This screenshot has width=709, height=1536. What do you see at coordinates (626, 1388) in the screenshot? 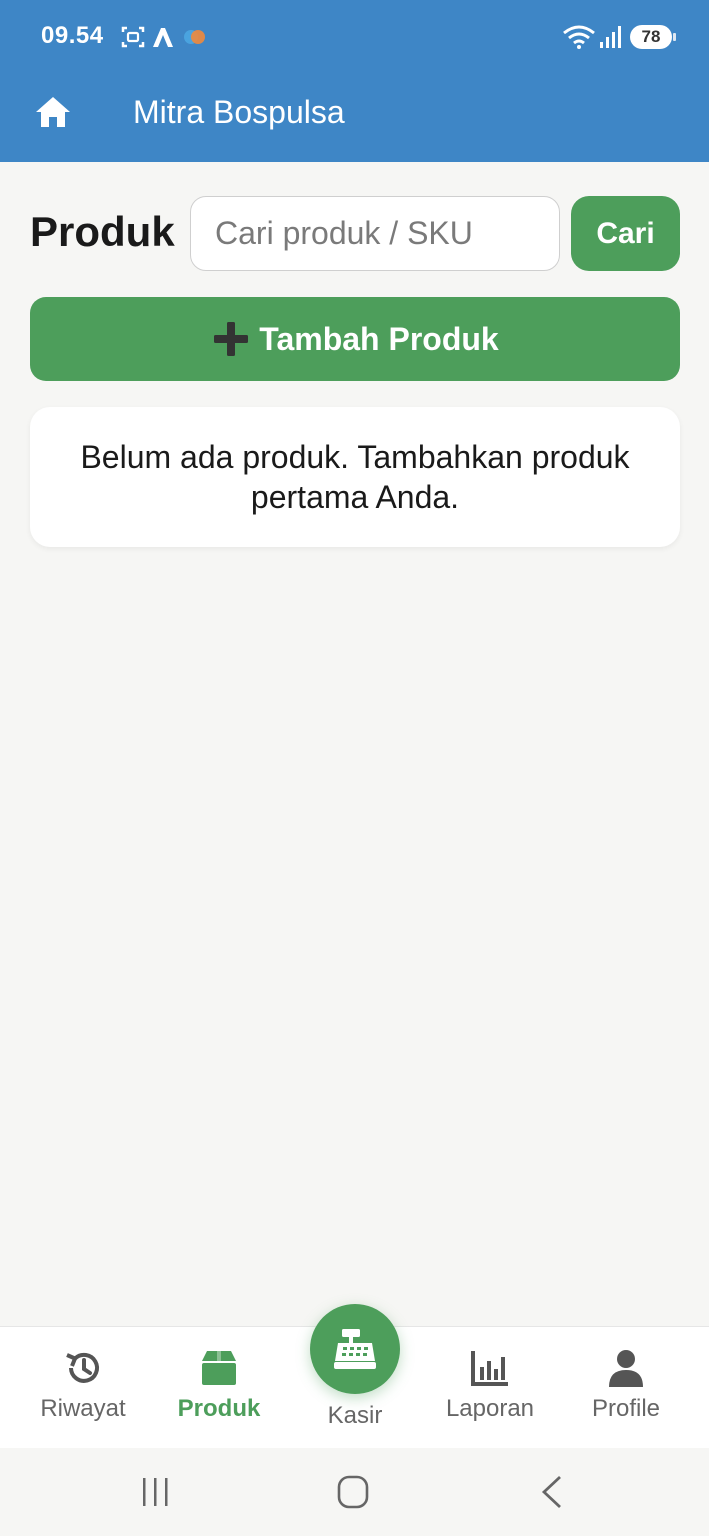
I see `nav-item-profile: Profile` at bounding box center [626, 1388].